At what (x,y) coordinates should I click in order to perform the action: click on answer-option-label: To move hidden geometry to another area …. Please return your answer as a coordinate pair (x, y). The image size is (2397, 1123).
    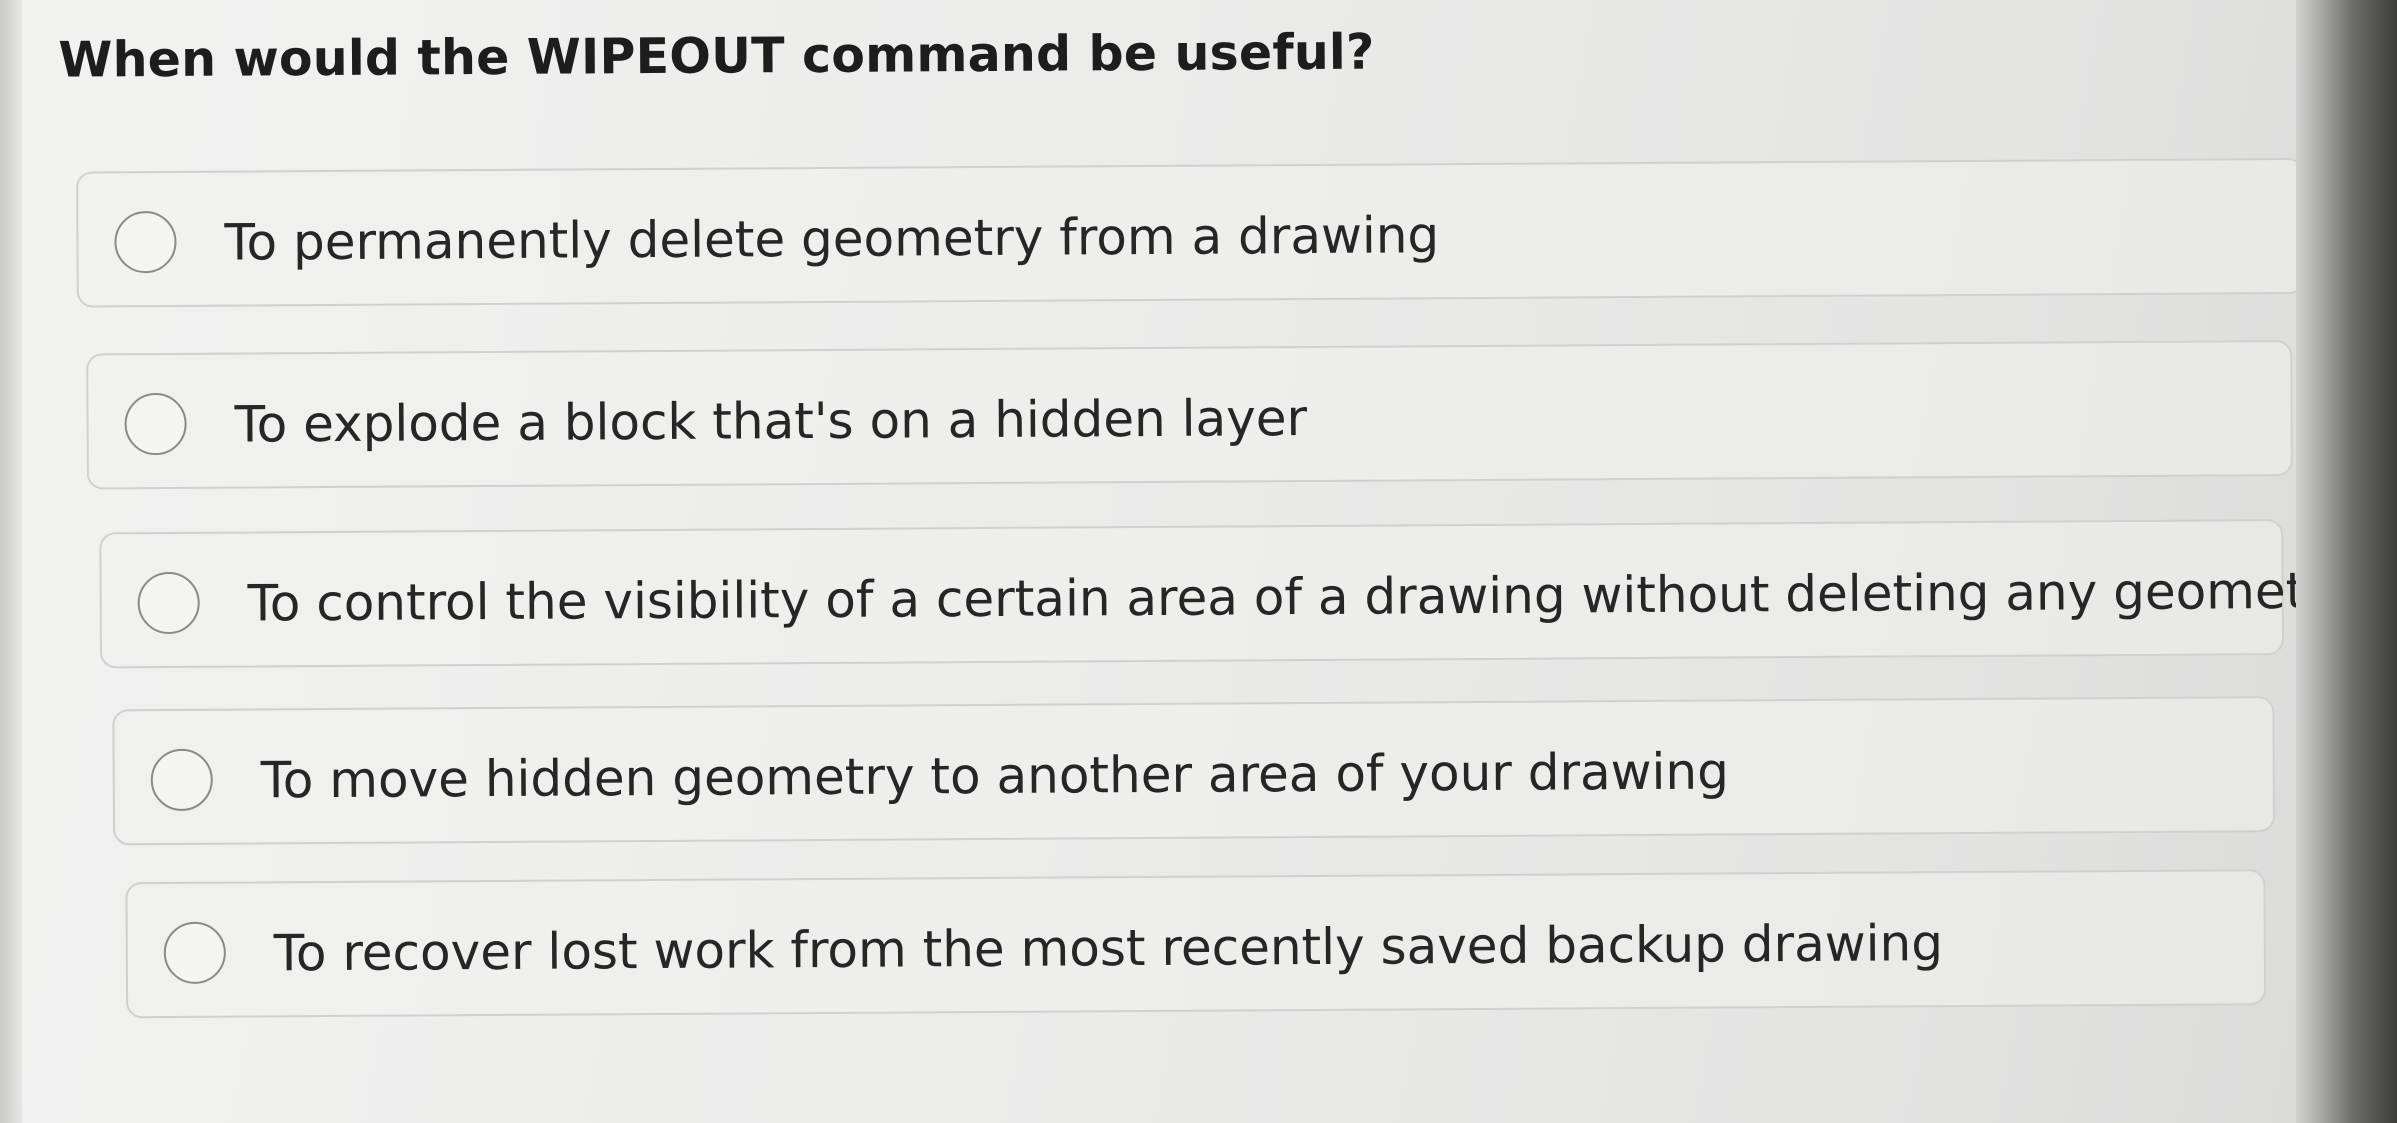
    Looking at the image, I should click on (995, 776).